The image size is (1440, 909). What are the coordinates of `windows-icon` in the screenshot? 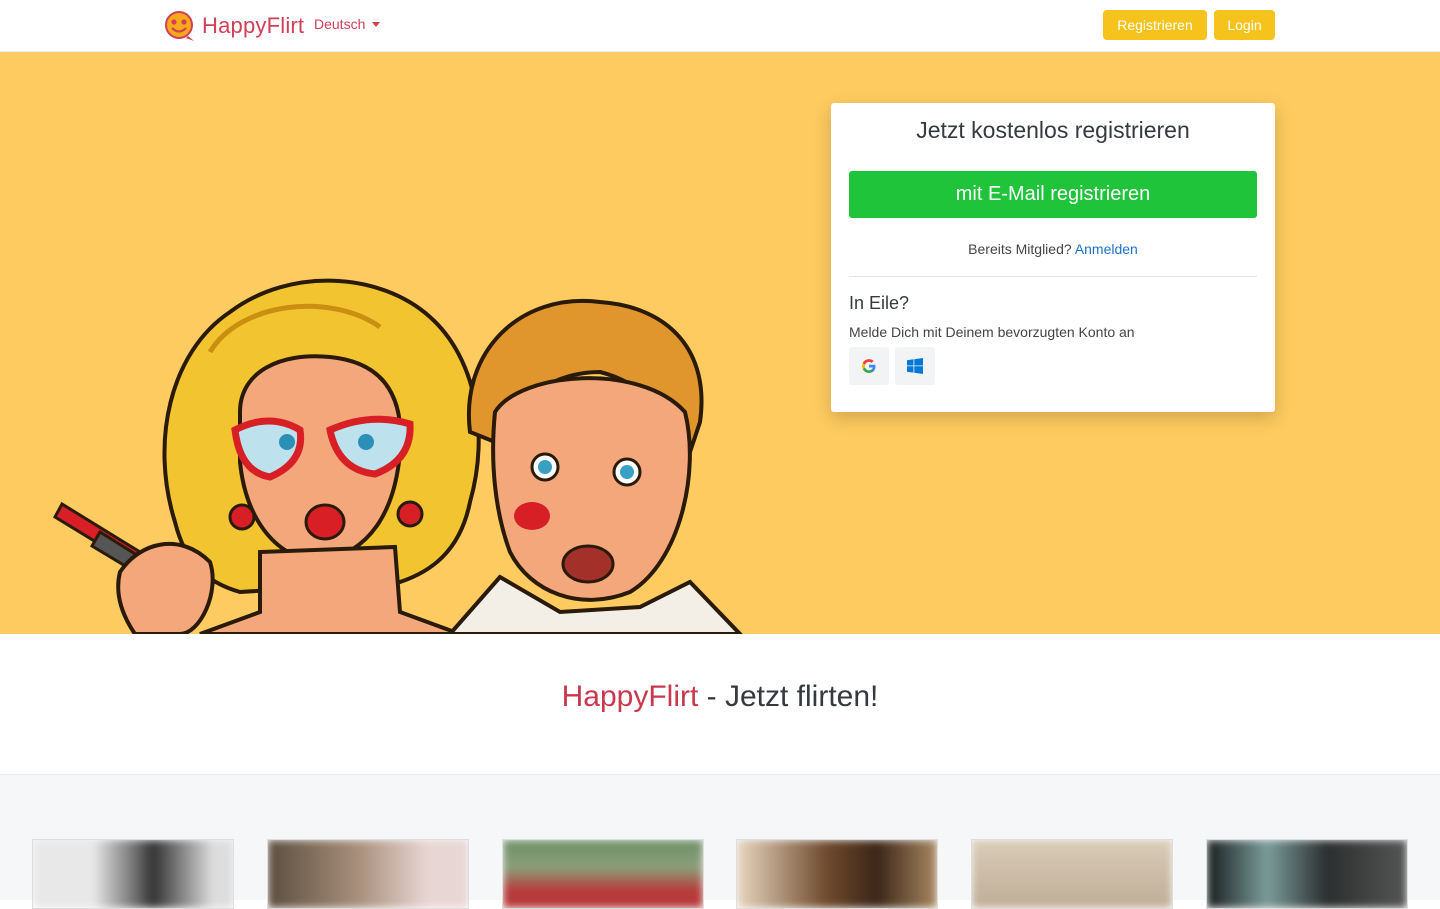 It's located at (915, 366).